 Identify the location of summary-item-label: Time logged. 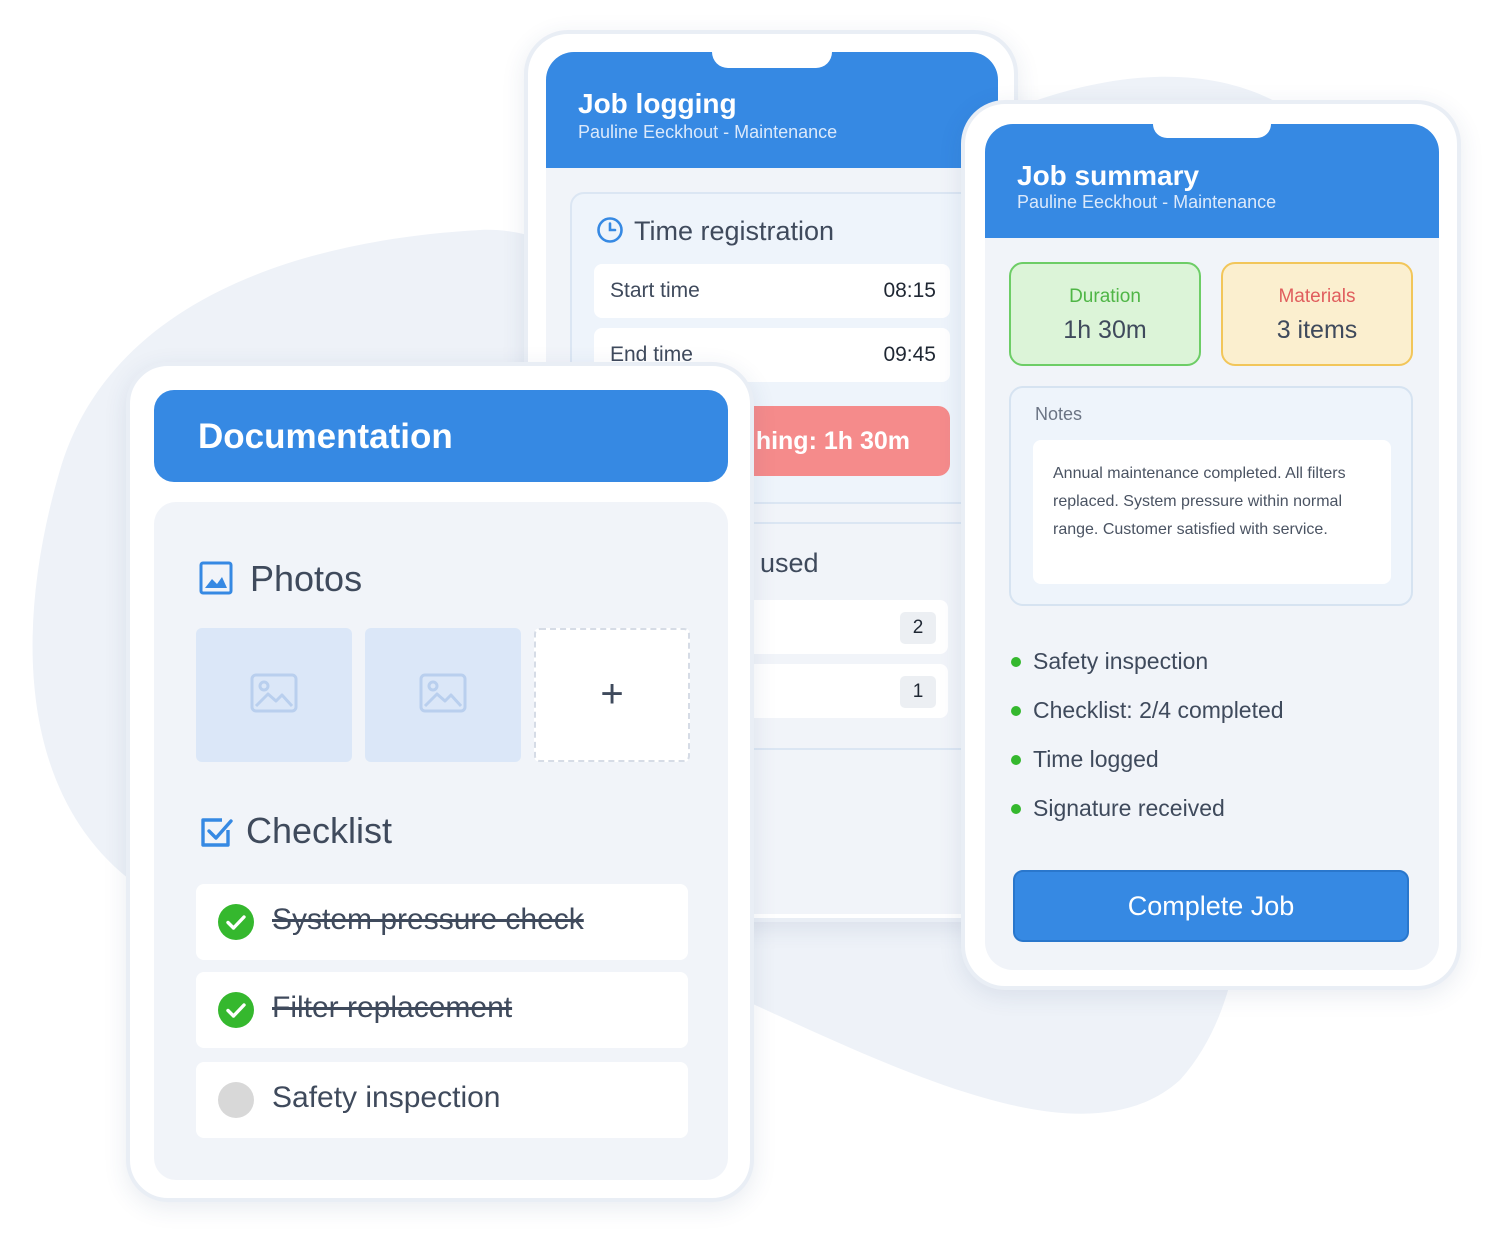
(1096, 759).